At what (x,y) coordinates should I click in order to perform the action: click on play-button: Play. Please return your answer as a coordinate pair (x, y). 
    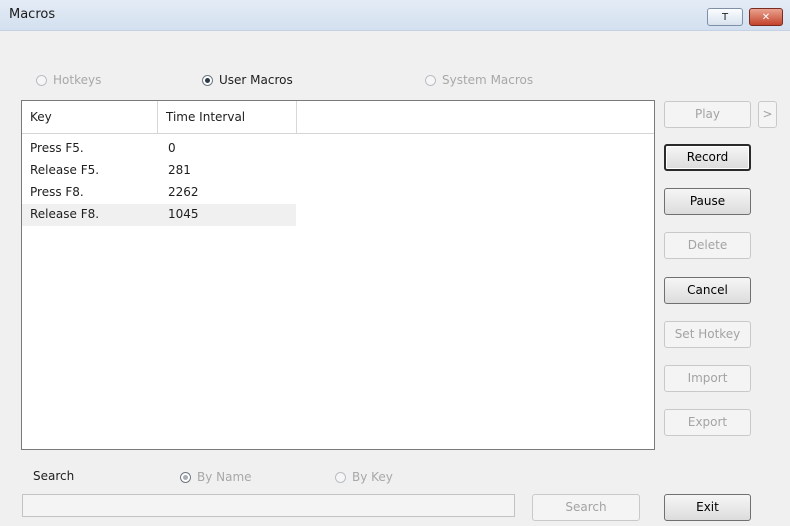
    Looking at the image, I should click on (707, 114).